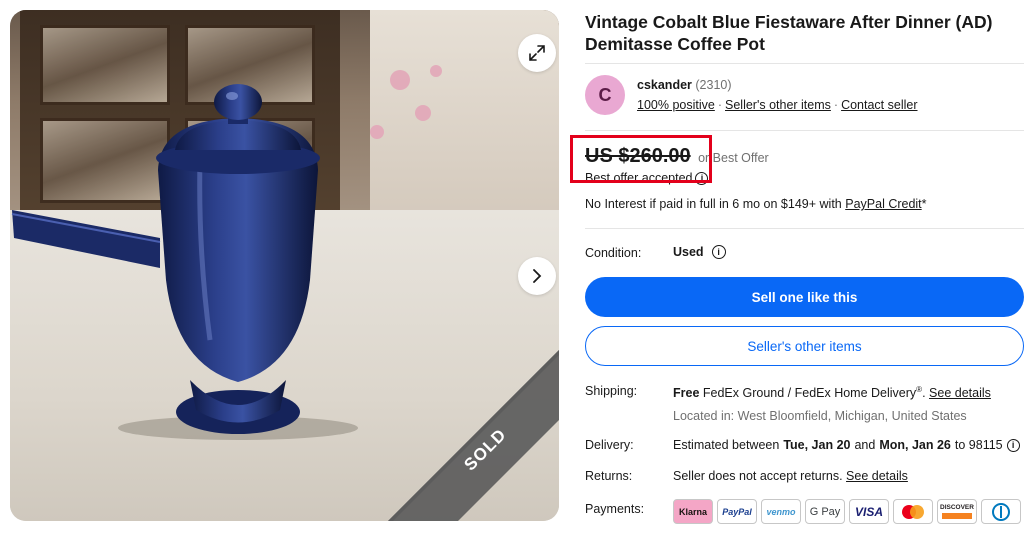 This screenshot has height=535, width=1024. I want to click on expand-icon, so click(537, 53).